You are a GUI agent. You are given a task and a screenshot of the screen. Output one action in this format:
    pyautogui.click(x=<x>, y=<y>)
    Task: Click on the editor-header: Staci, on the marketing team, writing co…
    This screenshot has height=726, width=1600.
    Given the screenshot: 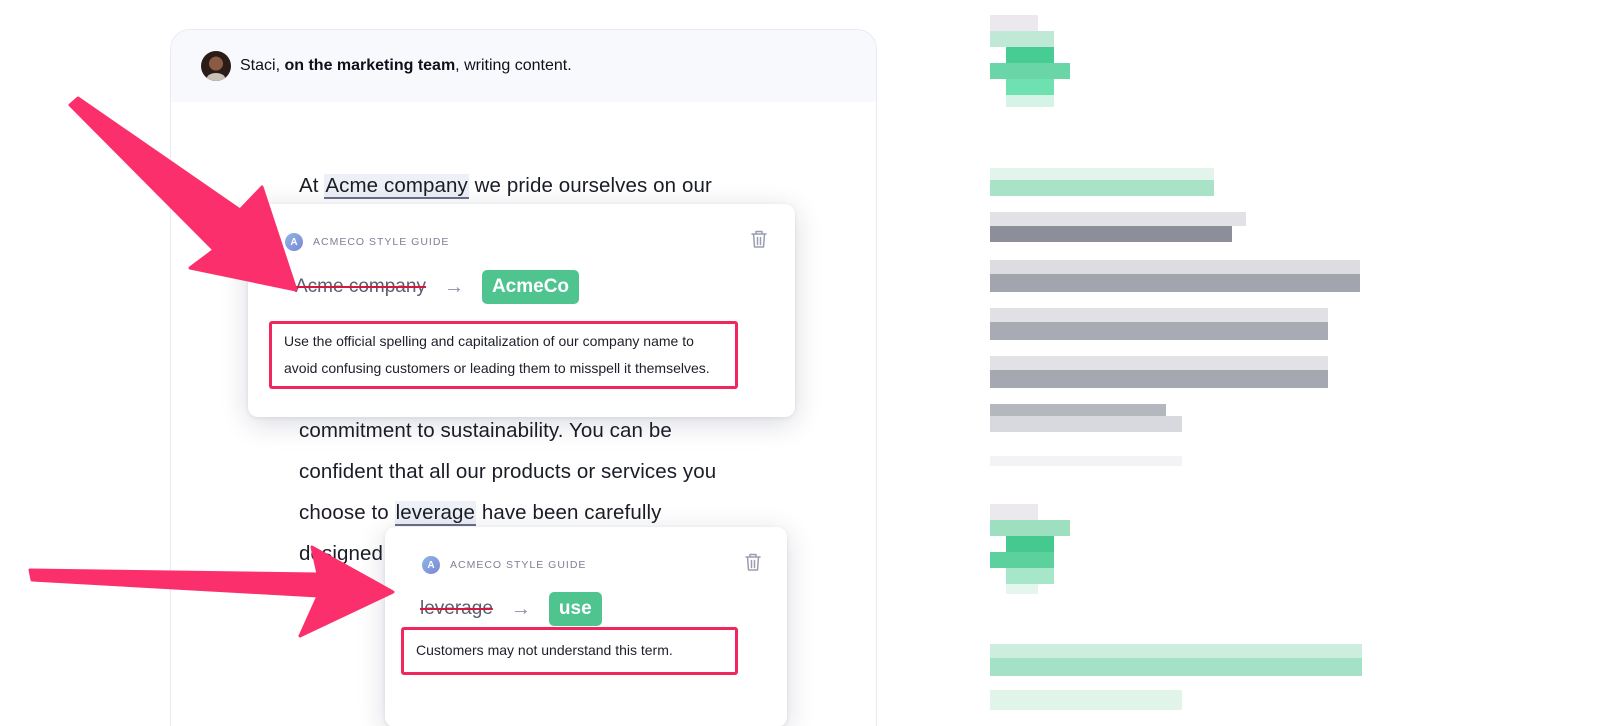 What is the action you would take?
    pyautogui.click(x=523, y=66)
    